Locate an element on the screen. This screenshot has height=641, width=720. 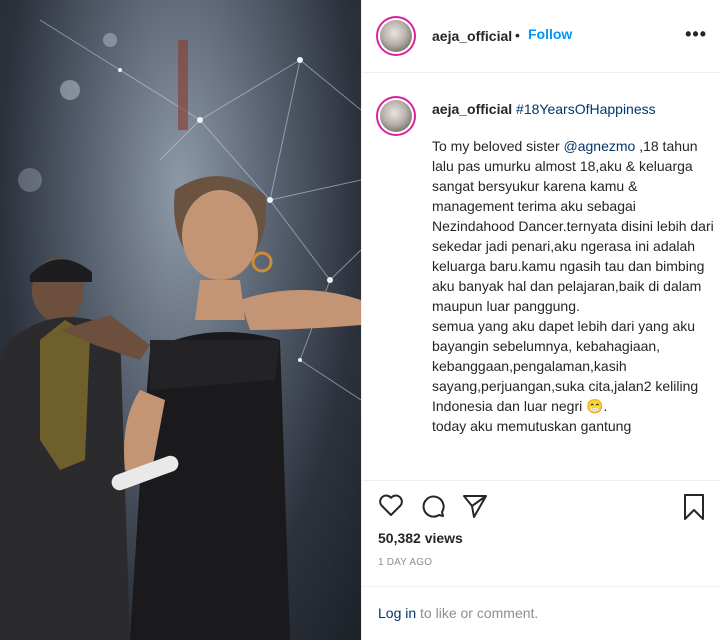
login-prompt: Log in to like or comment. is located at coordinates (458, 613).